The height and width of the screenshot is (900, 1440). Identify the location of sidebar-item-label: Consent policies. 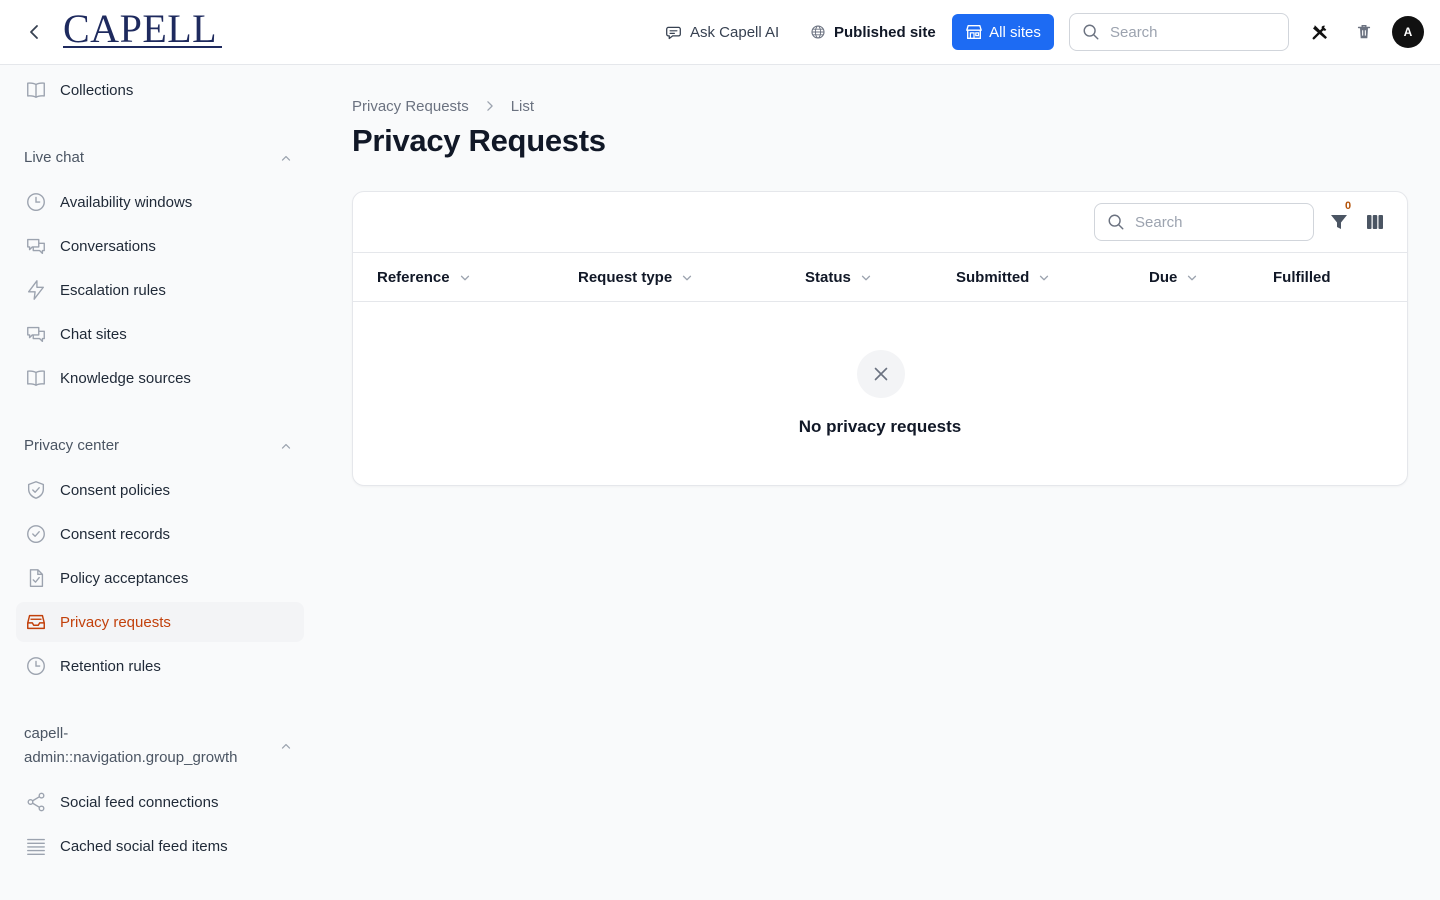
(115, 490).